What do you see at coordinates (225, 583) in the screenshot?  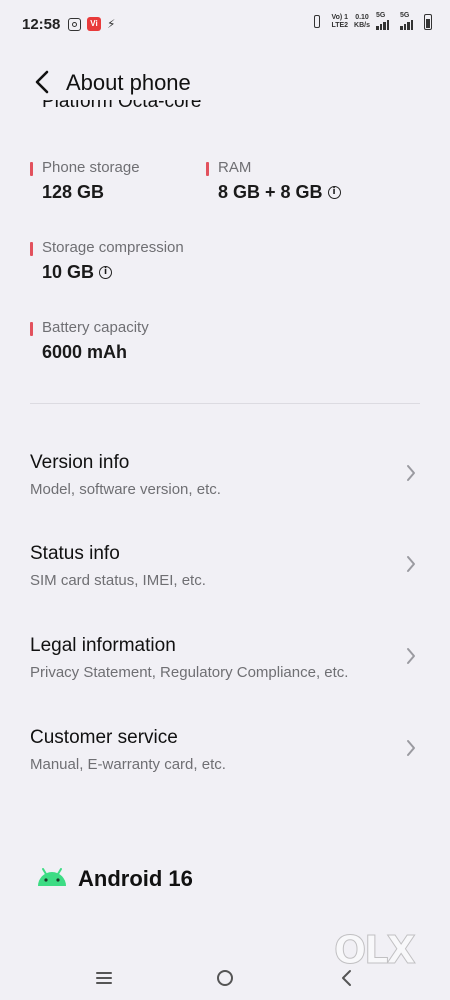 I see `menu-item-status-info: Status info SIM card status, IMEI, etc.` at bounding box center [225, 583].